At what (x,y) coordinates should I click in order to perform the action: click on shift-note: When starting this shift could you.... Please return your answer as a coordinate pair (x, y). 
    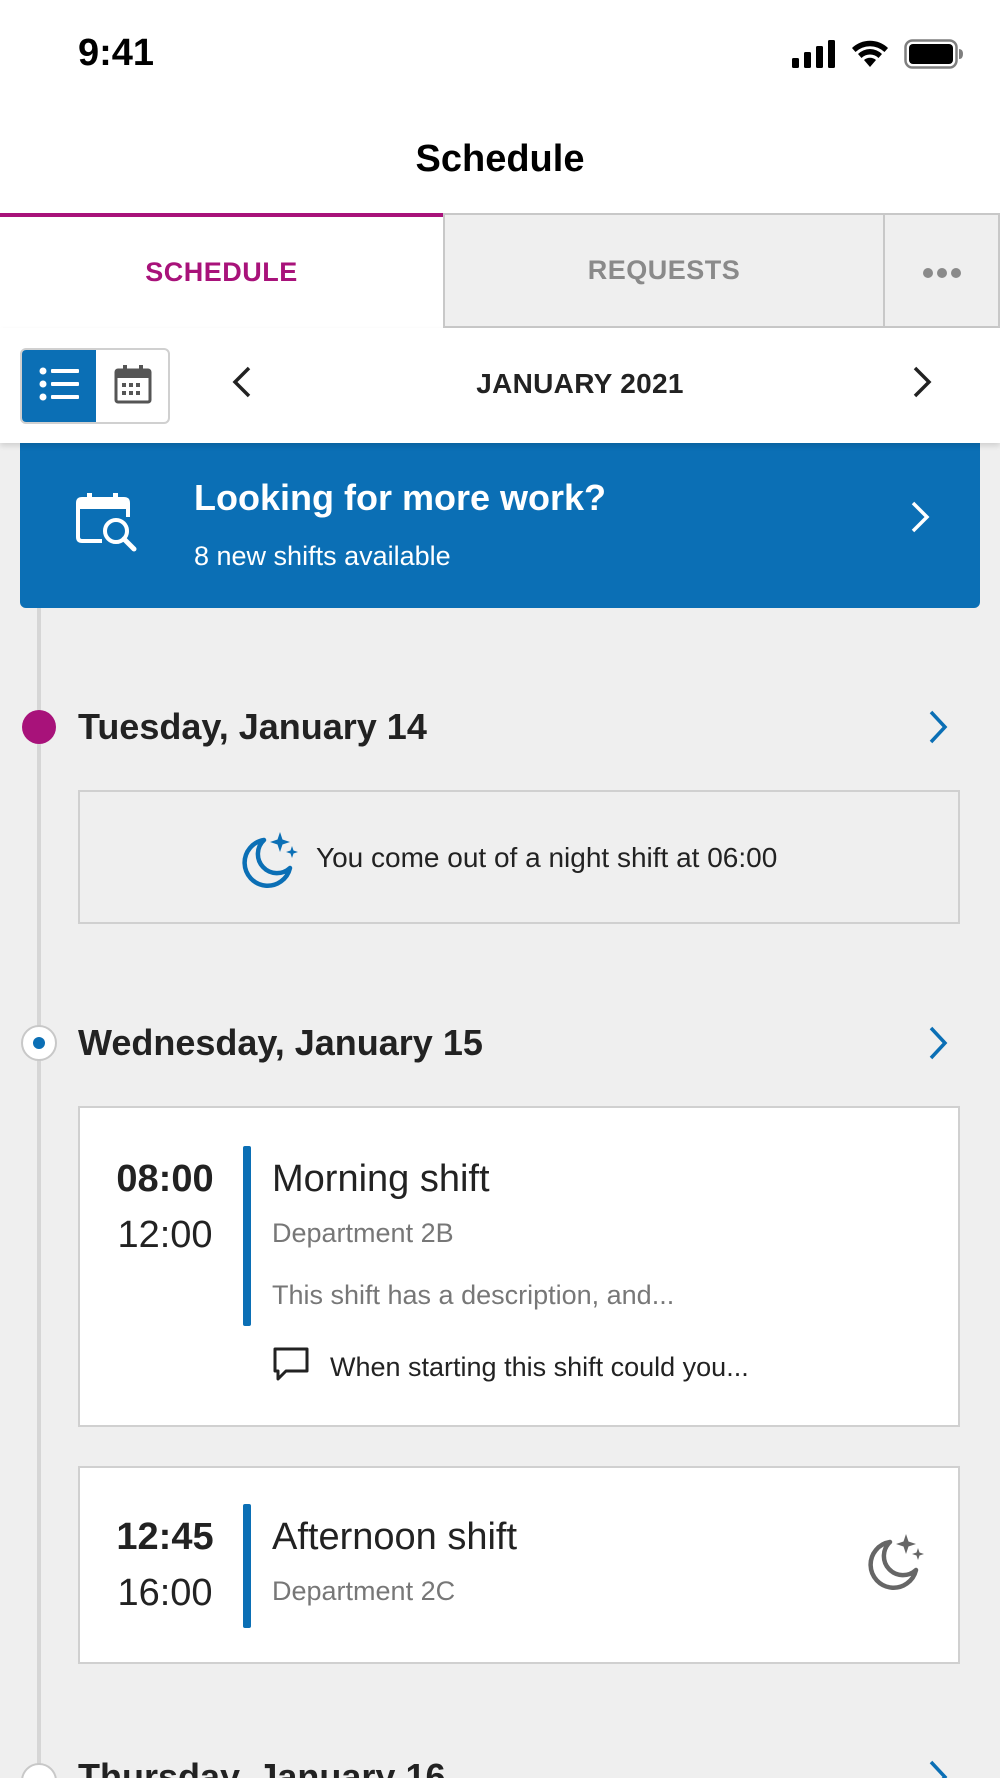
    Looking at the image, I should click on (539, 1367).